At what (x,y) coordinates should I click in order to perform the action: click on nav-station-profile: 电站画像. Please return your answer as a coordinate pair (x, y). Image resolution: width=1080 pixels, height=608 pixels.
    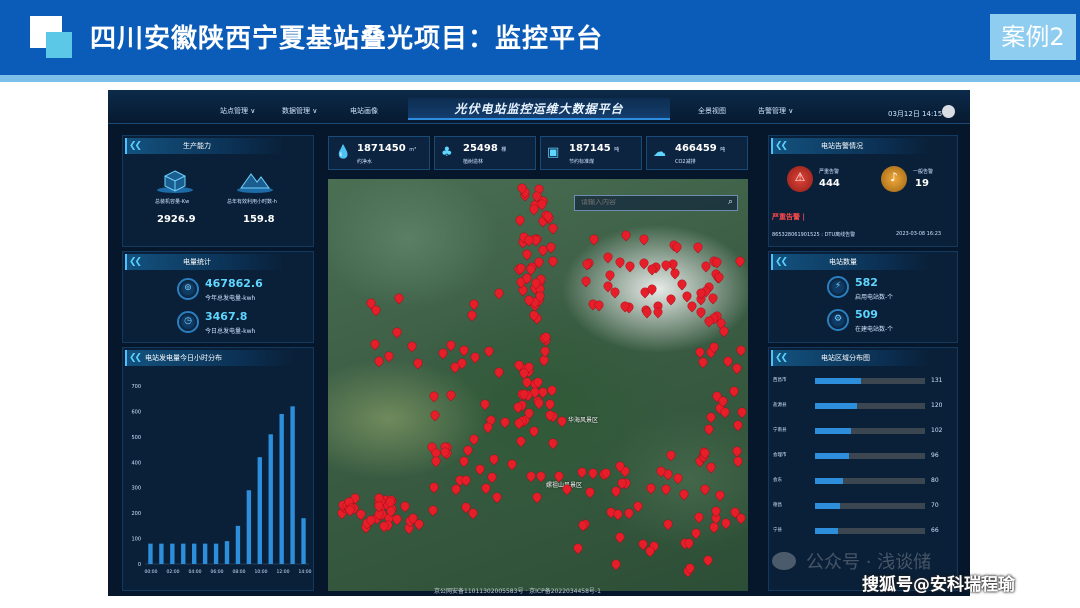
    Looking at the image, I should click on (364, 111).